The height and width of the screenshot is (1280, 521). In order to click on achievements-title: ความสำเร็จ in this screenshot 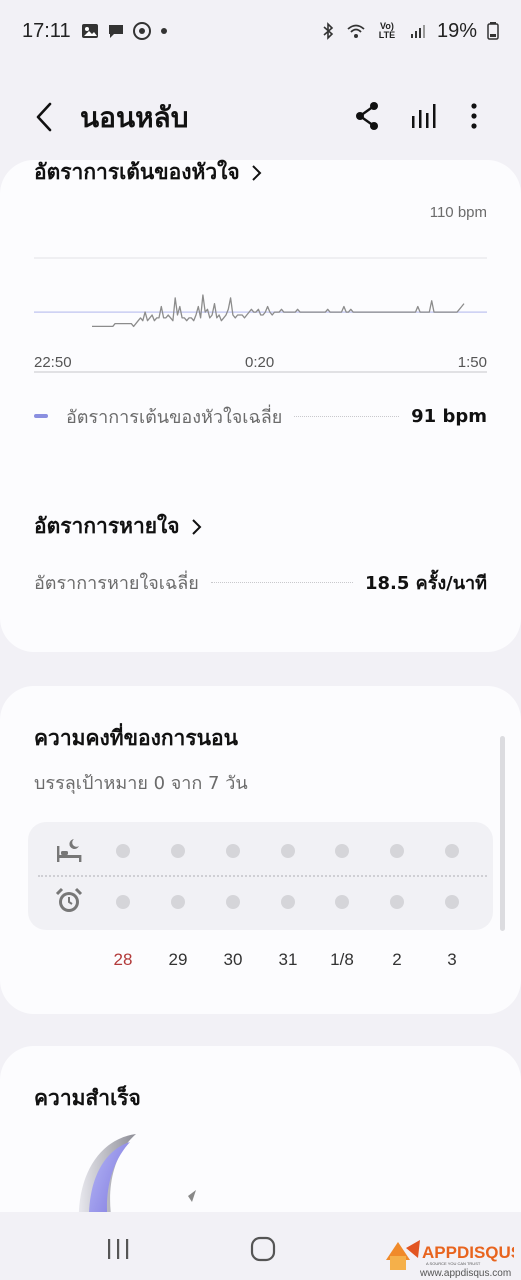, I will do `click(87, 1098)`.